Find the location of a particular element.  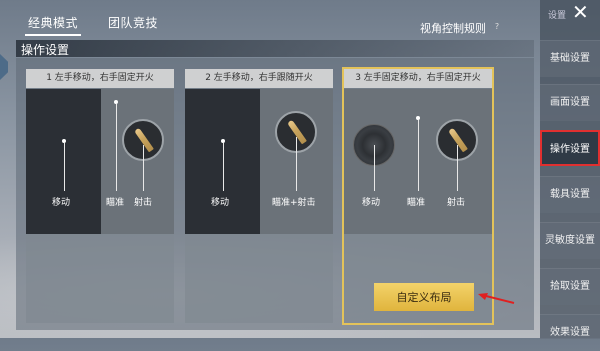

sidebar-item-vehicle: 载具设置 is located at coordinates (570, 194).